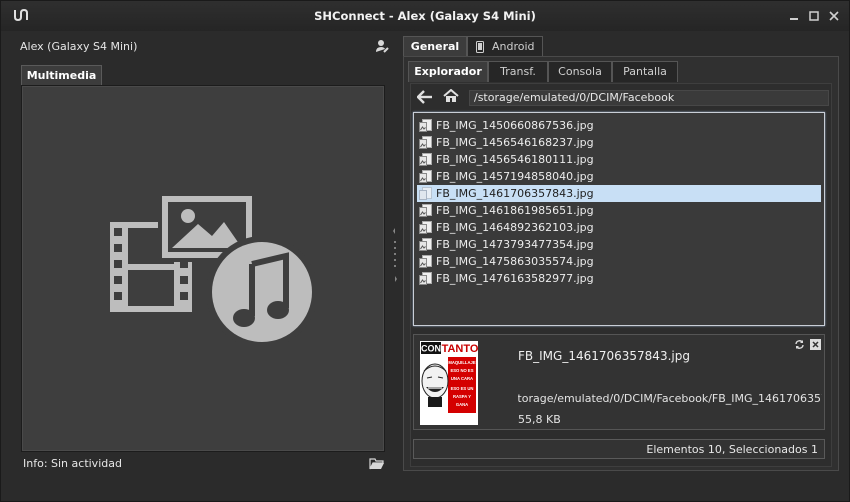 The height and width of the screenshot is (502, 850). Describe the element at coordinates (645, 71) in the screenshot. I see `tab-pantalla: Pantalla` at that location.